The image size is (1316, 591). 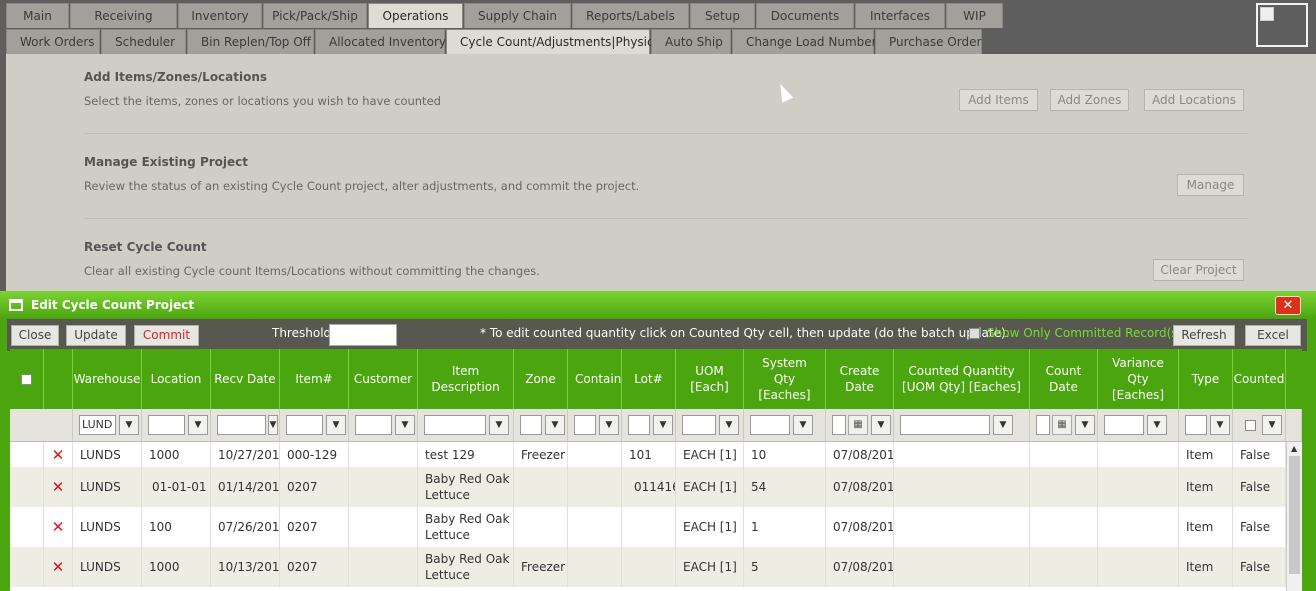 I want to click on column-header: Lot#, so click(x=649, y=379).